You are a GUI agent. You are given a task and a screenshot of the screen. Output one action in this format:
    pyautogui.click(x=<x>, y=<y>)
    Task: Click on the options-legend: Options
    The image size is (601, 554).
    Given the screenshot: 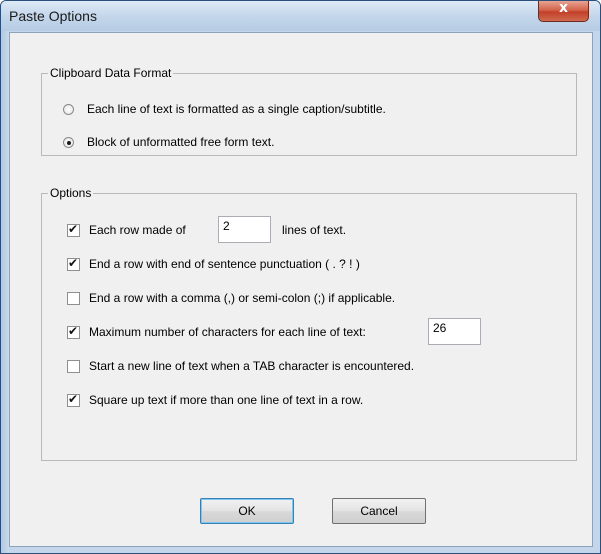 What is the action you would take?
    pyautogui.click(x=71, y=193)
    